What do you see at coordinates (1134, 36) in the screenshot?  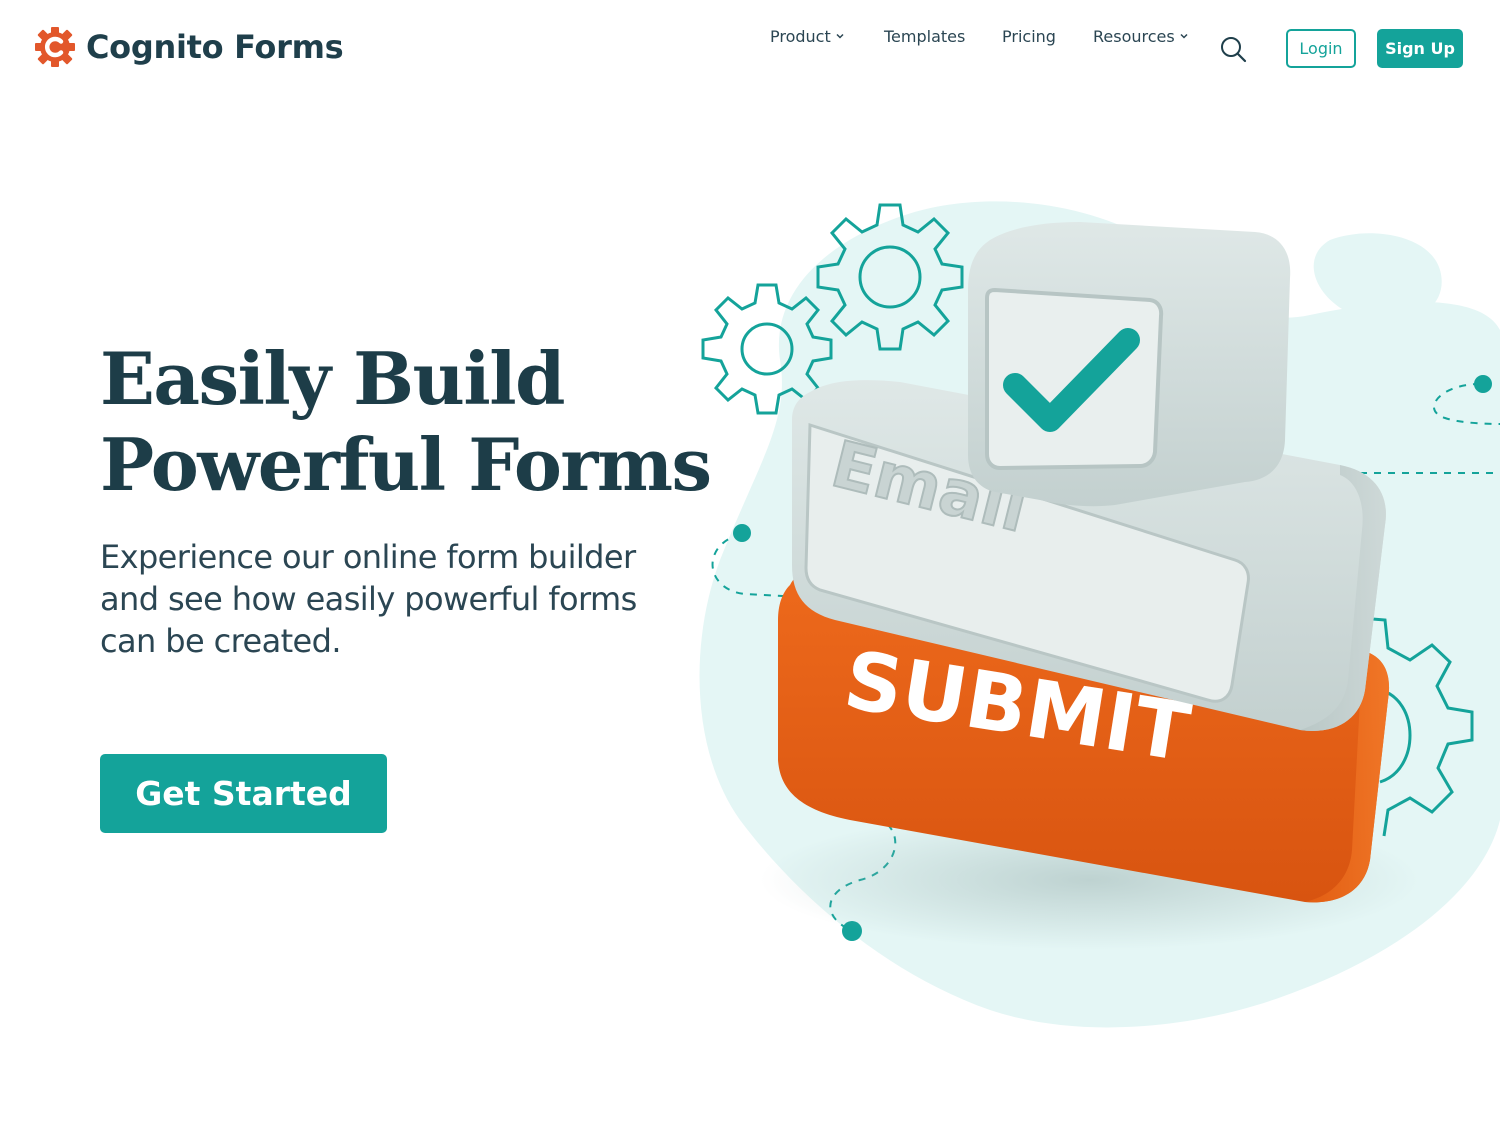 I see `nav-item-label: Resources` at bounding box center [1134, 36].